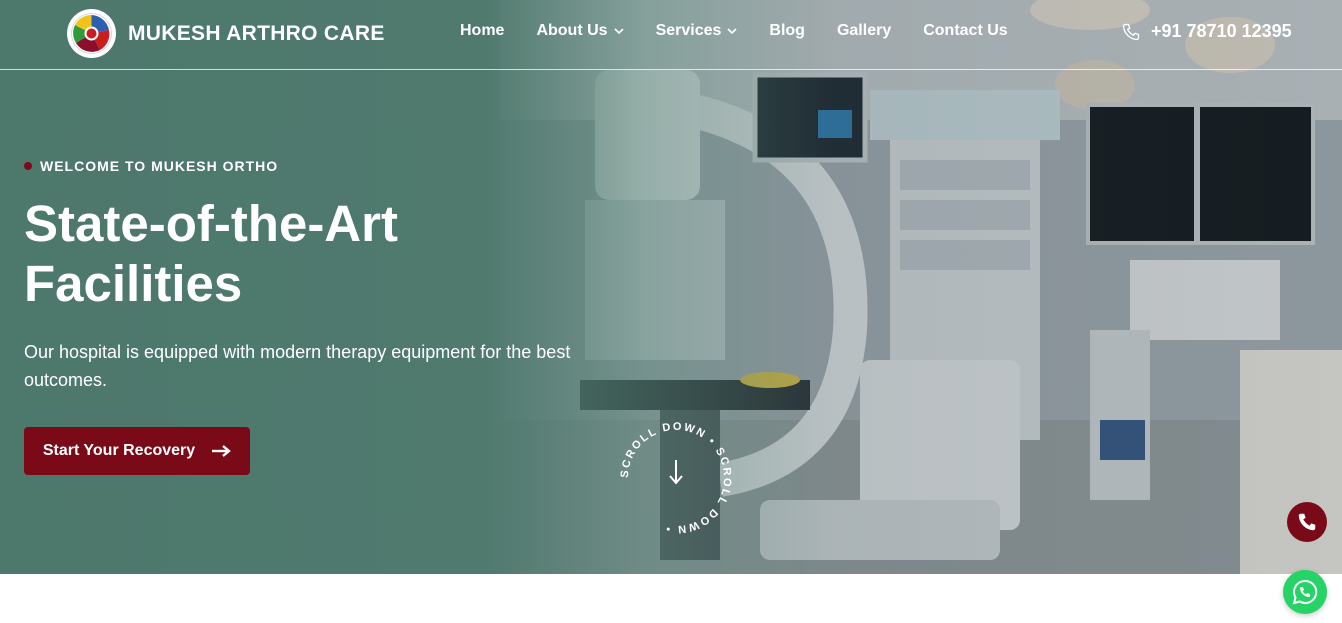 Image resolution: width=1342 pixels, height=623 pixels. I want to click on eyebrow-dot, so click(28, 166).